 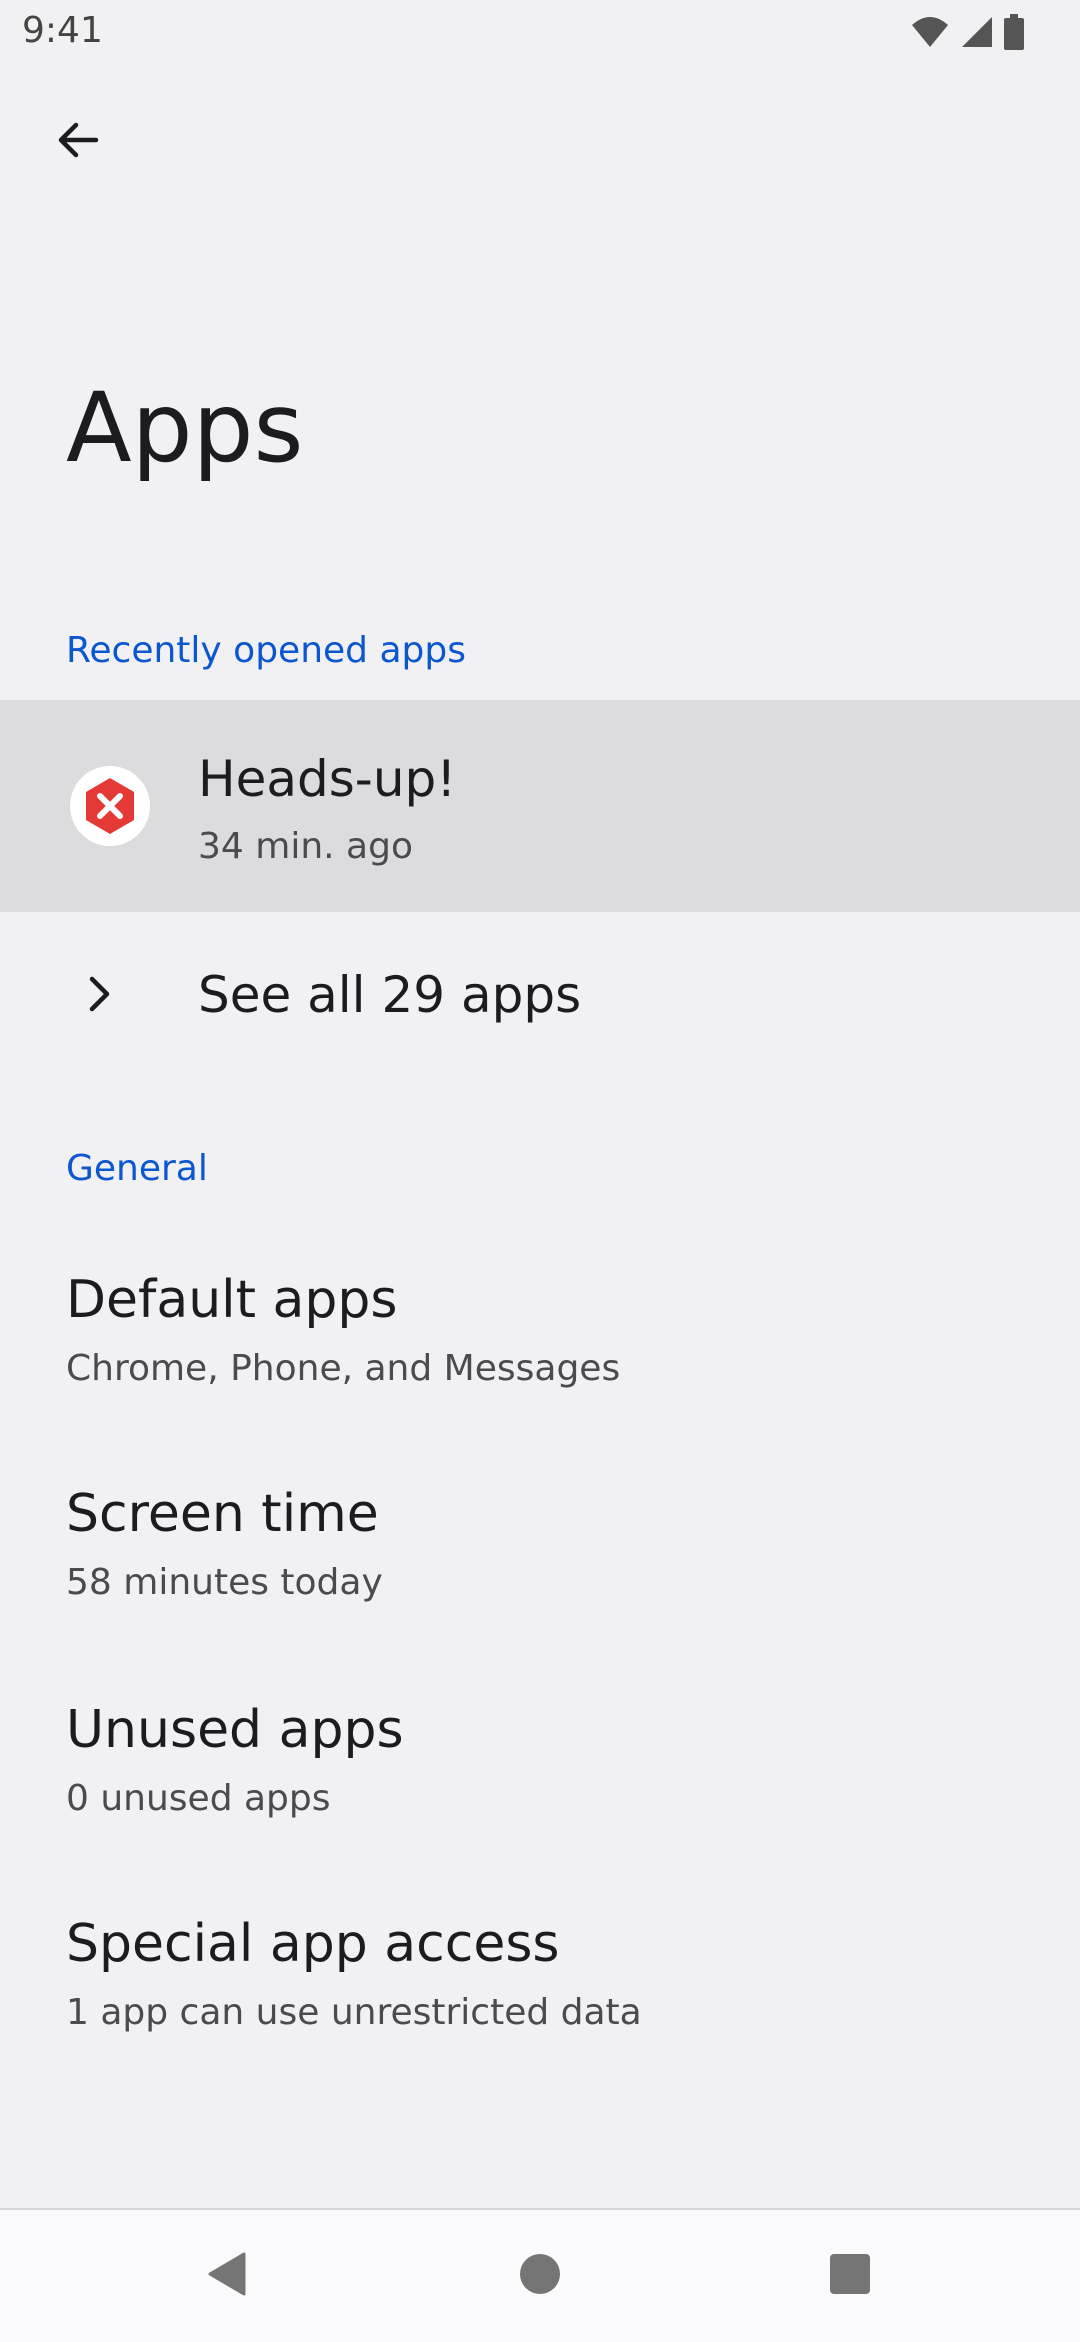 I want to click on arrow-left-icon, so click(x=78, y=142).